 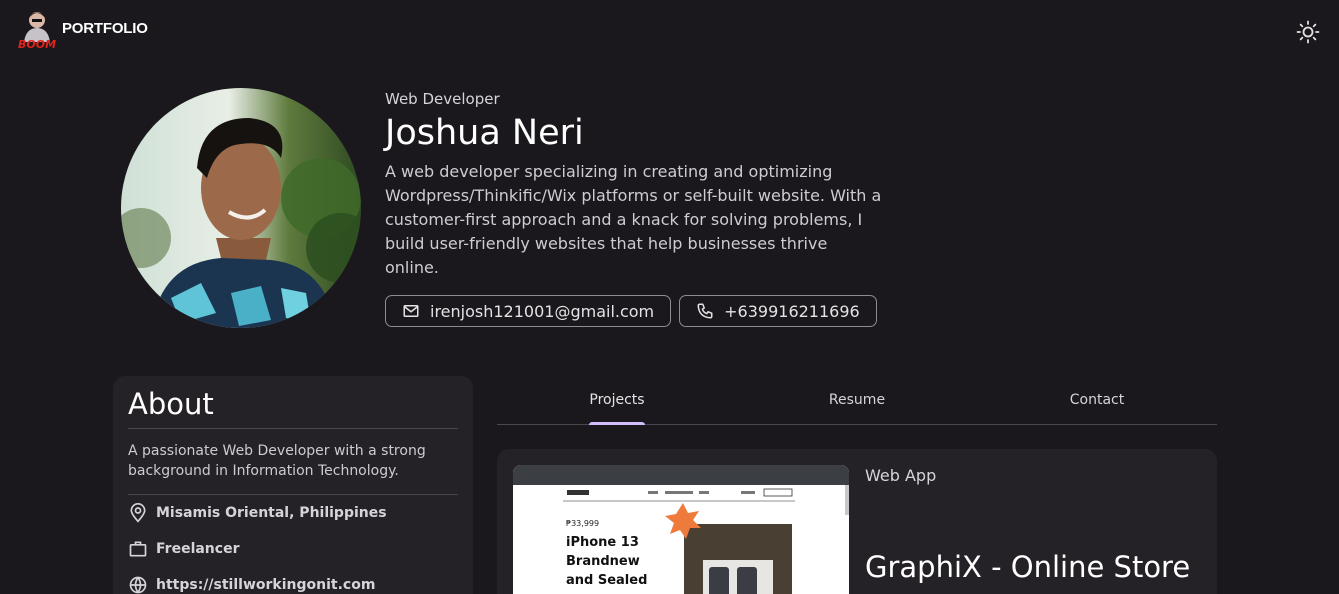 I want to click on tab-contact: Contact, so click(x=1097, y=400).